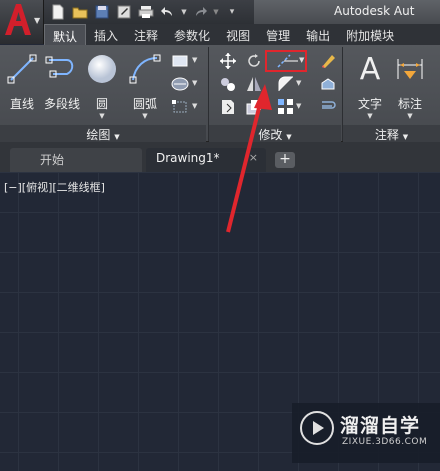  What do you see at coordinates (317, 428) in the screenshot?
I see `play-logo-icon` at bounding box center [317, 428].